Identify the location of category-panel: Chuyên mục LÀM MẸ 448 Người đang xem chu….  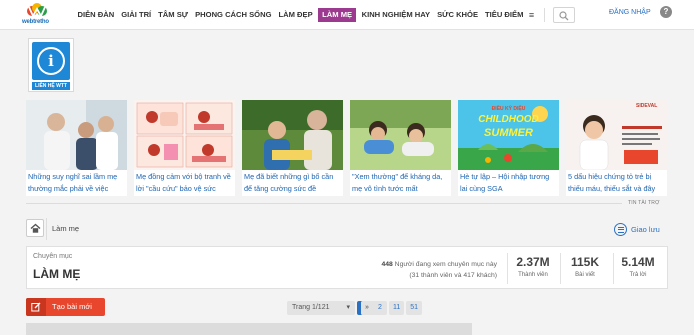
(347, 267).